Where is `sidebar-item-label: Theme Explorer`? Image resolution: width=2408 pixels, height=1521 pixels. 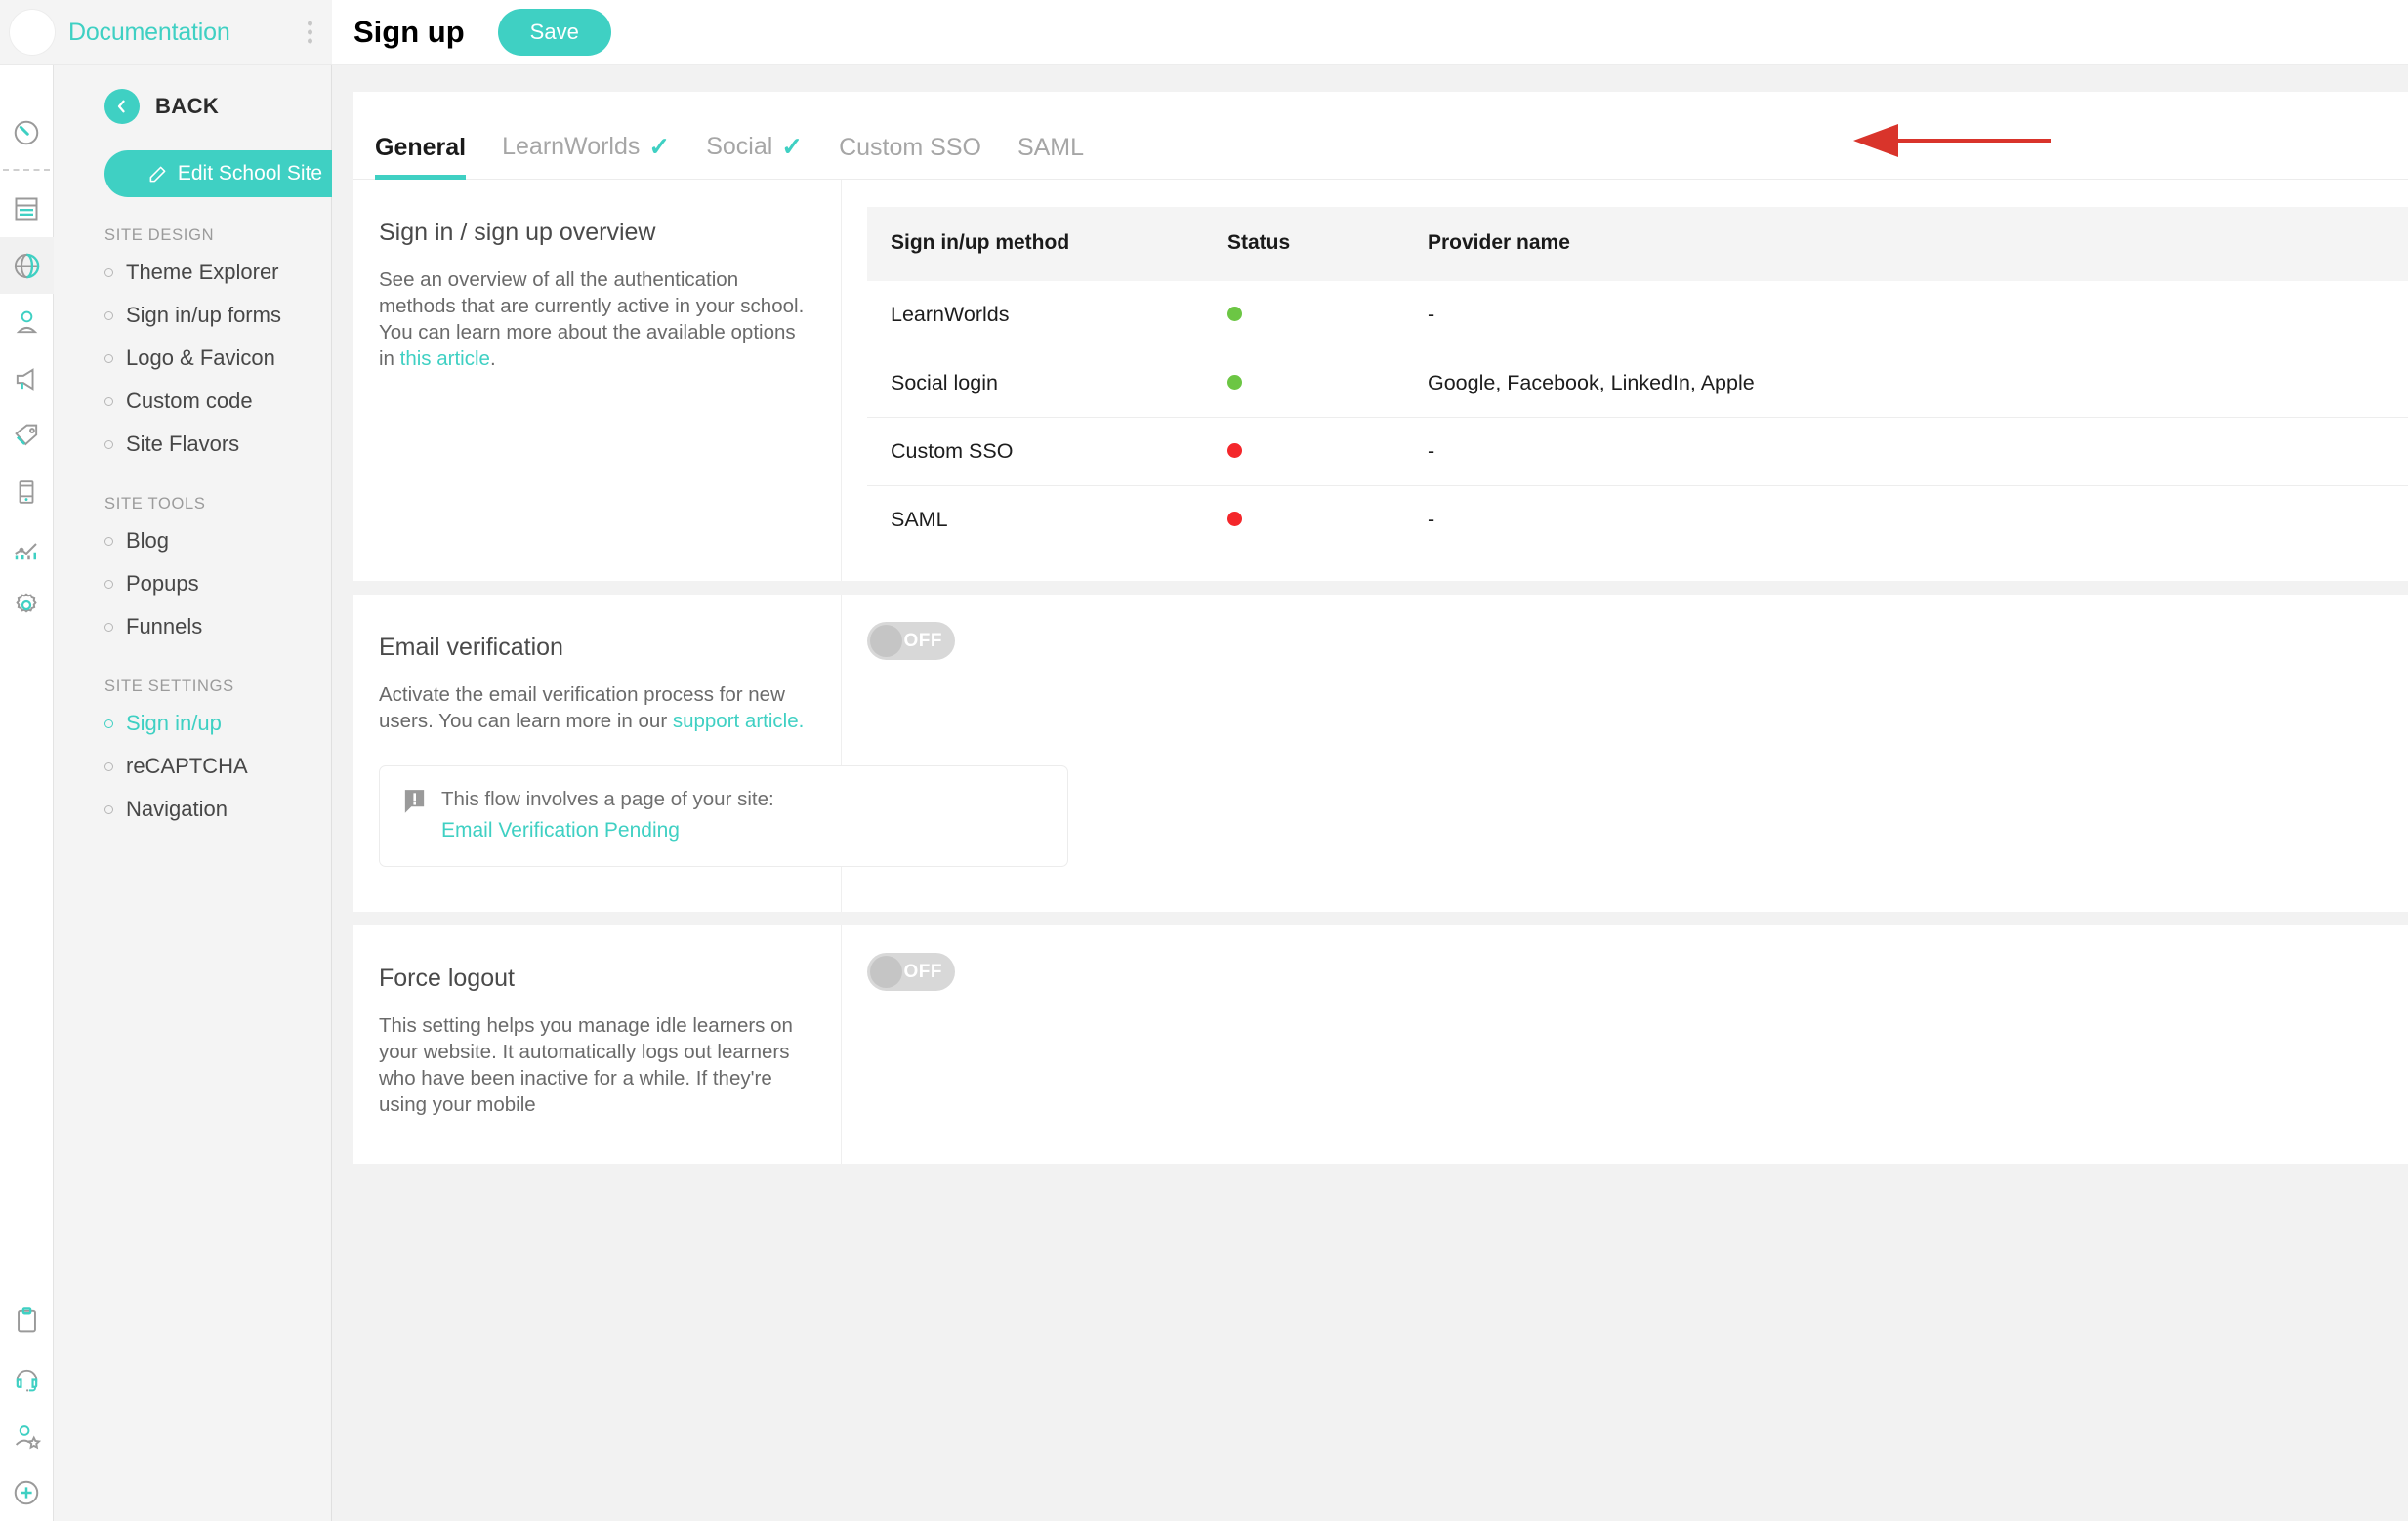
sidebar-item-label: Theme Explorer is located at coordinates (203, 272).